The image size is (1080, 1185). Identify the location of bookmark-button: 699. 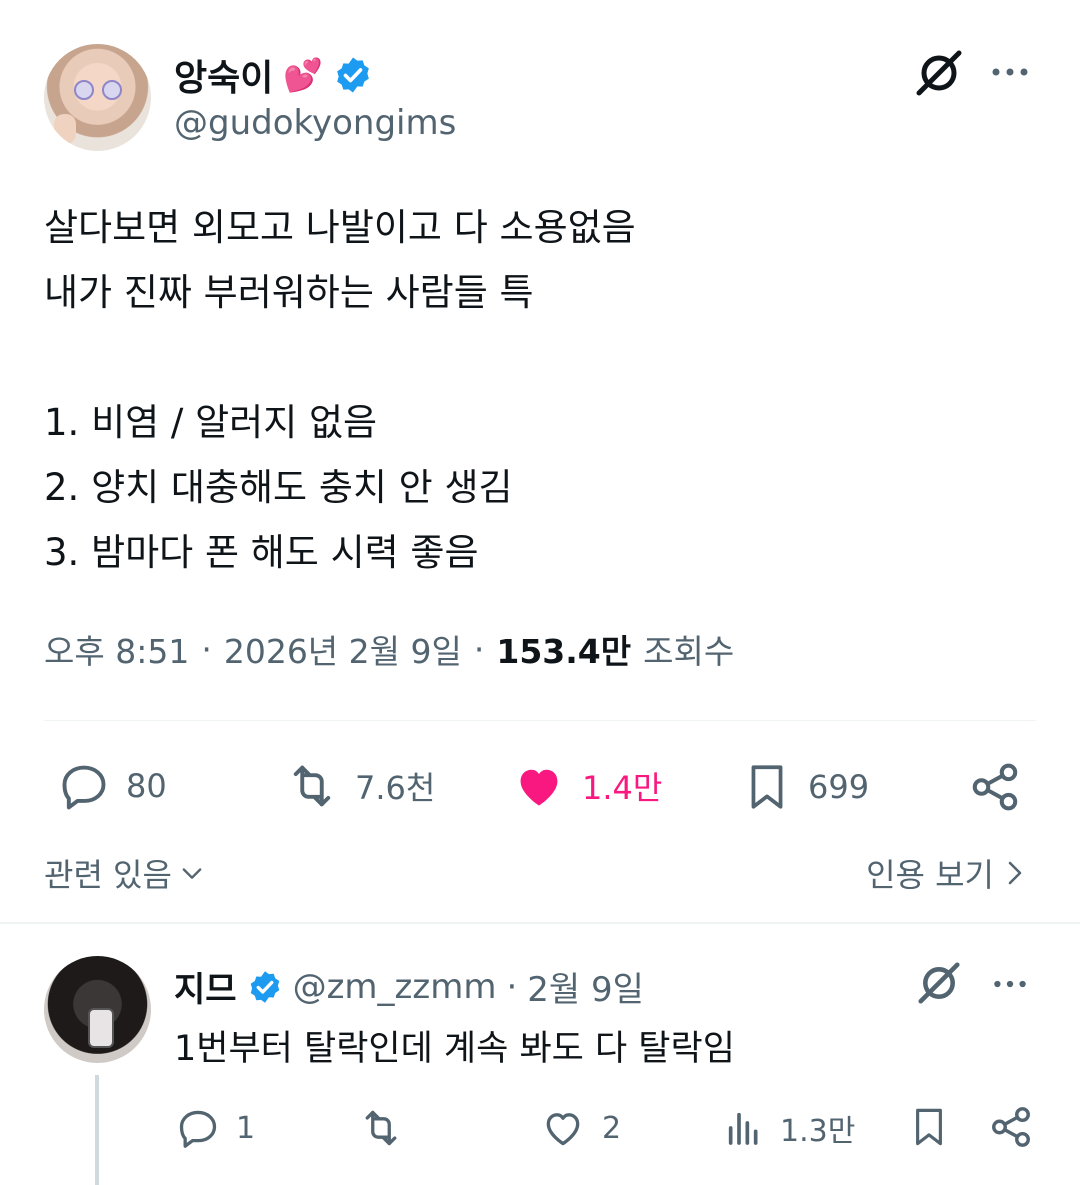
(805, 787).